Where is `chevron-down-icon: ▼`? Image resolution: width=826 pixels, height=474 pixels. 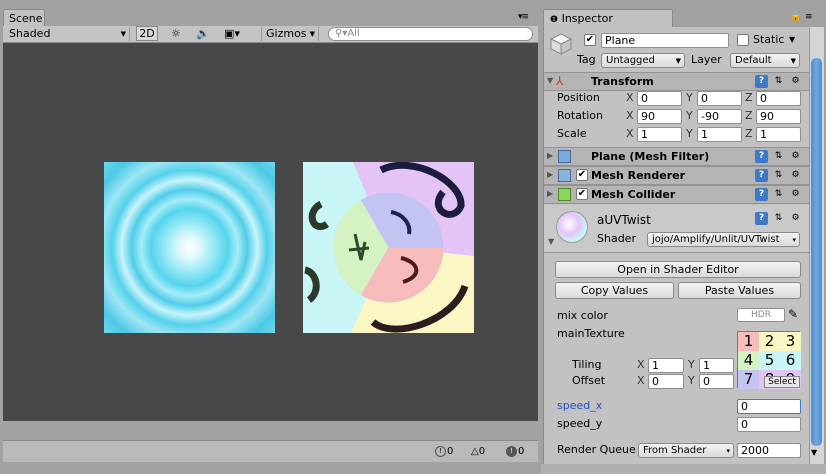
chevron-down-icon: ▼ is located at coordinates (792, 40).